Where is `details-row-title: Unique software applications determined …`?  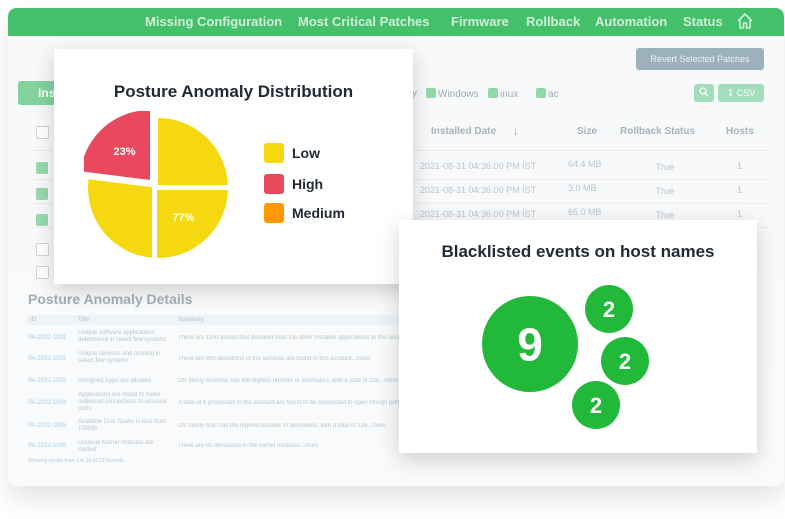 details-row-title: Unique software applications determined … is located at coordinates (122, 336).